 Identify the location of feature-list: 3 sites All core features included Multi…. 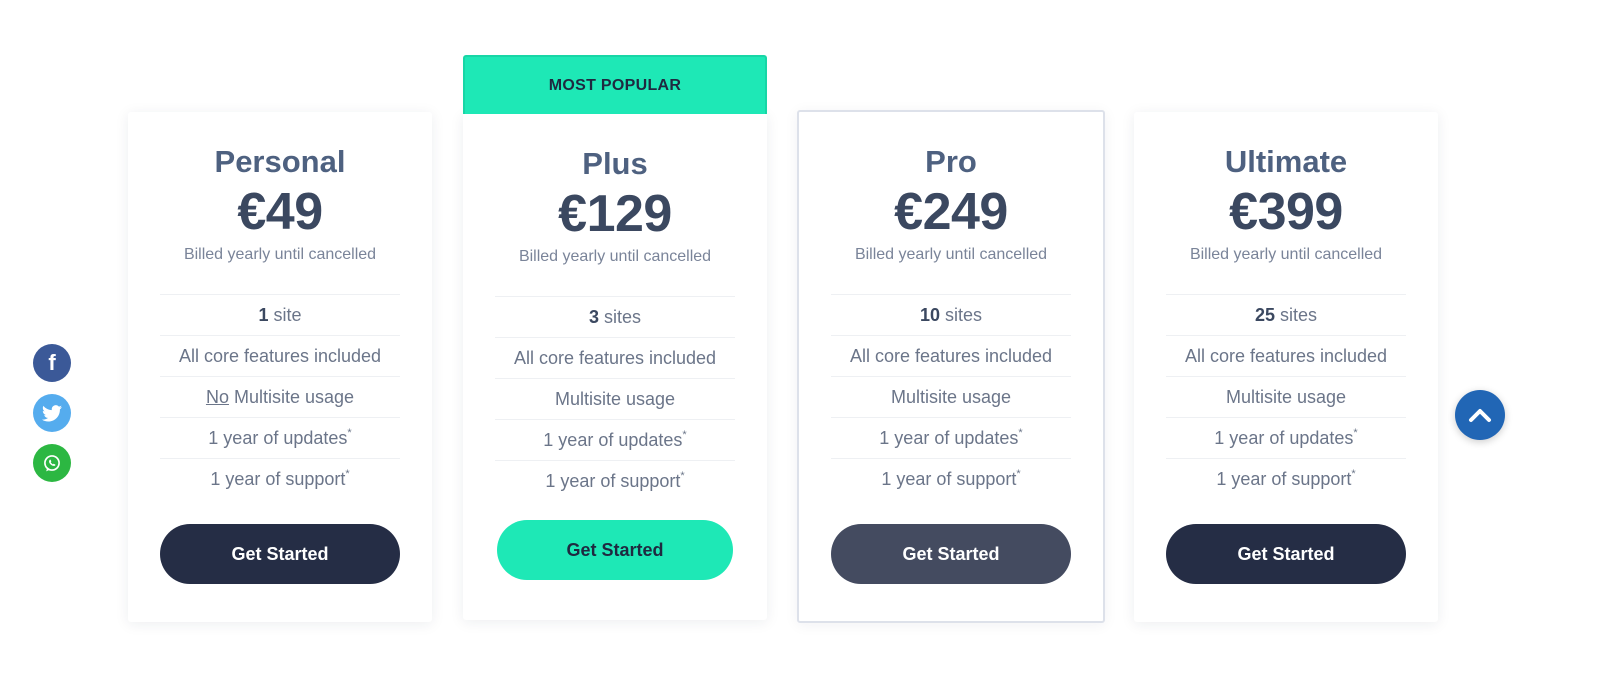
(615, 398).